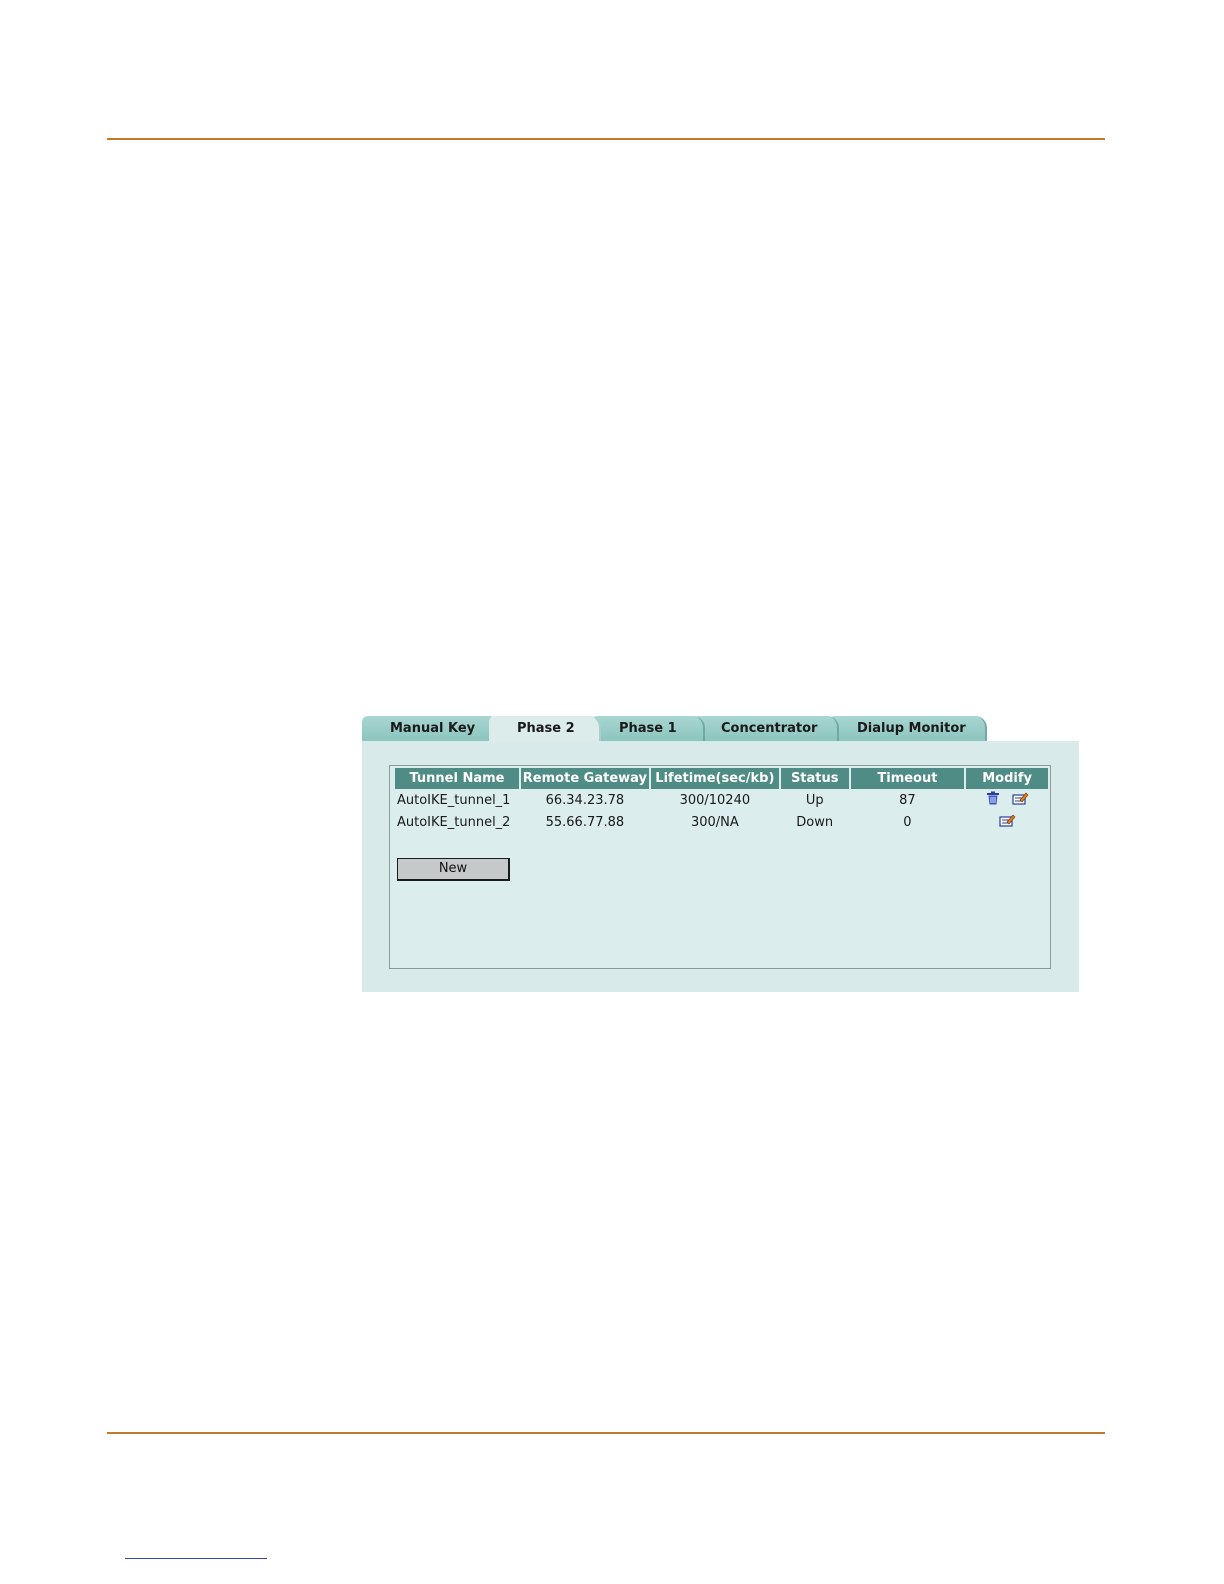  What do you see at coordinates (606, 139) in the screenshot?
I see `header-rule` at bounding box center [606, 139].